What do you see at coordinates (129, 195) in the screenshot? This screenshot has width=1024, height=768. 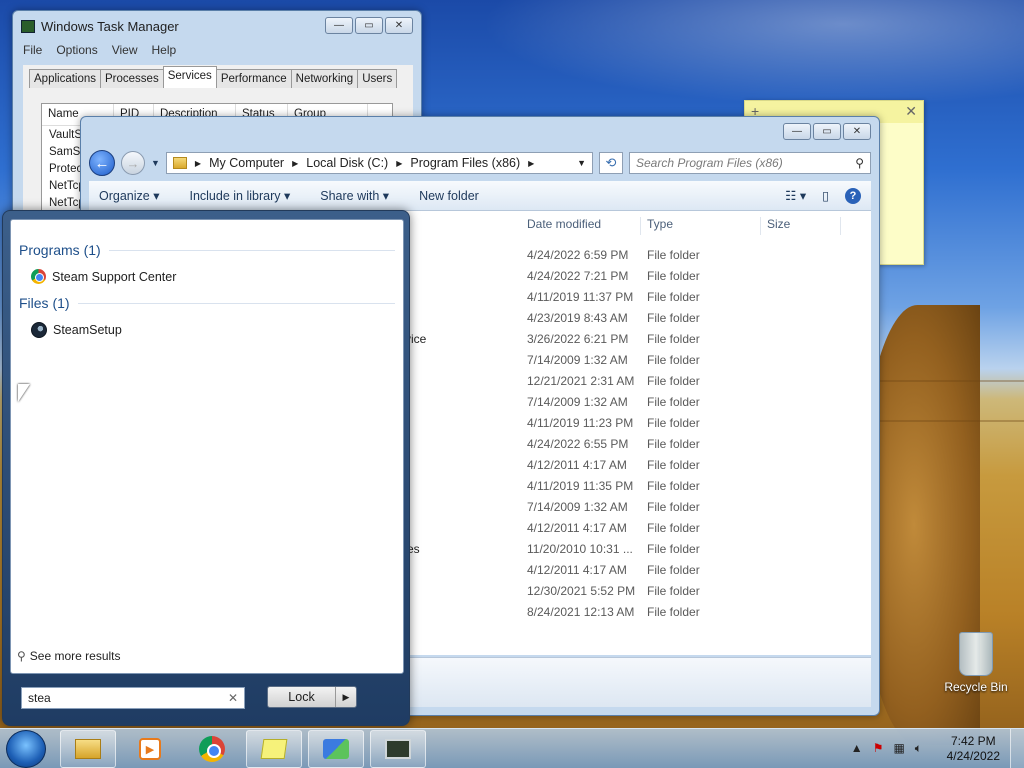 I see `organize-menu: Organize ▾` at bounding box center [129, 195].